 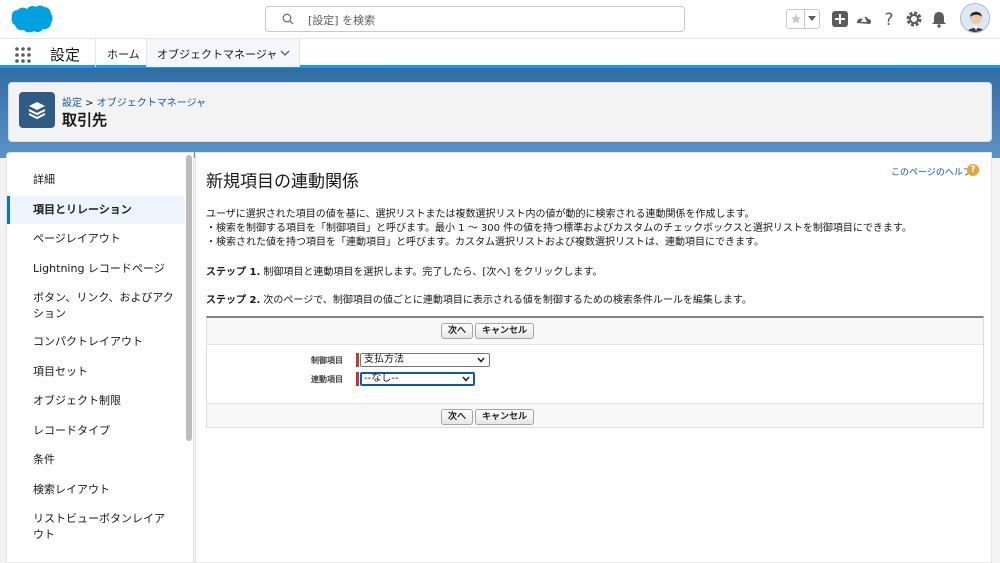 What do you see at coordinates (96, 239) in the screenshot?
I see `sidebar-item-page-layouts: ページレイアウト` at bounding box center [96, 239].